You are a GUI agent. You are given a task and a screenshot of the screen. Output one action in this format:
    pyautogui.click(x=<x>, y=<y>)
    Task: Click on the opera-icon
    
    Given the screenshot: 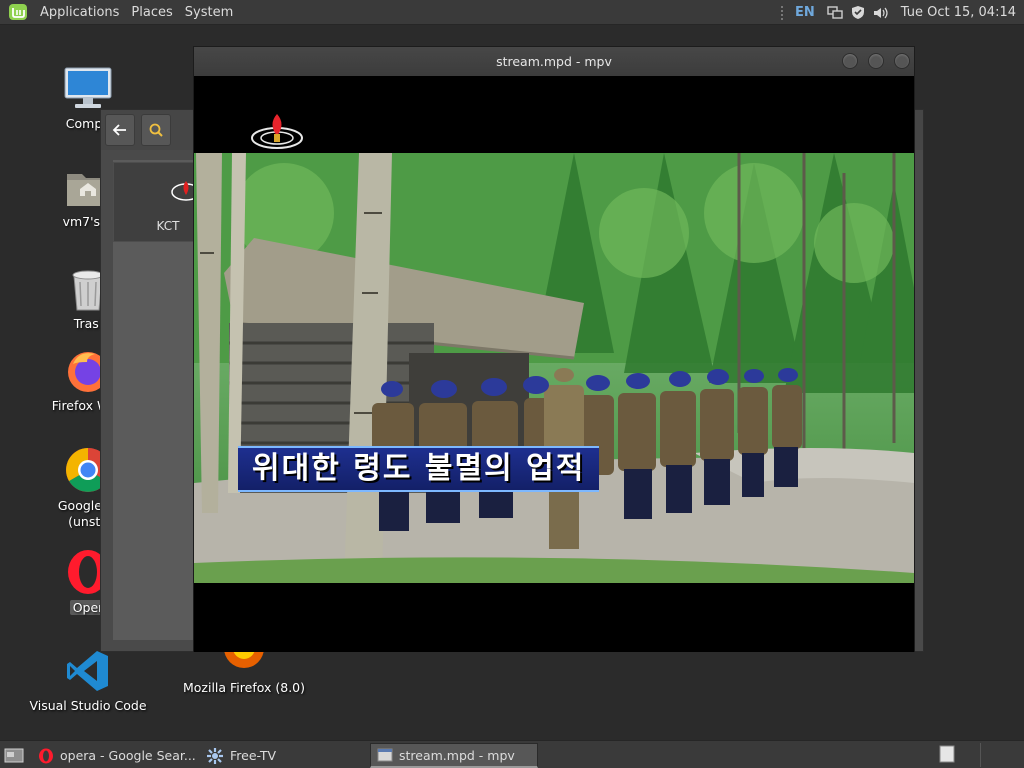 What is the action you would take?
    pyautogui.click(x=46, y=755)
    